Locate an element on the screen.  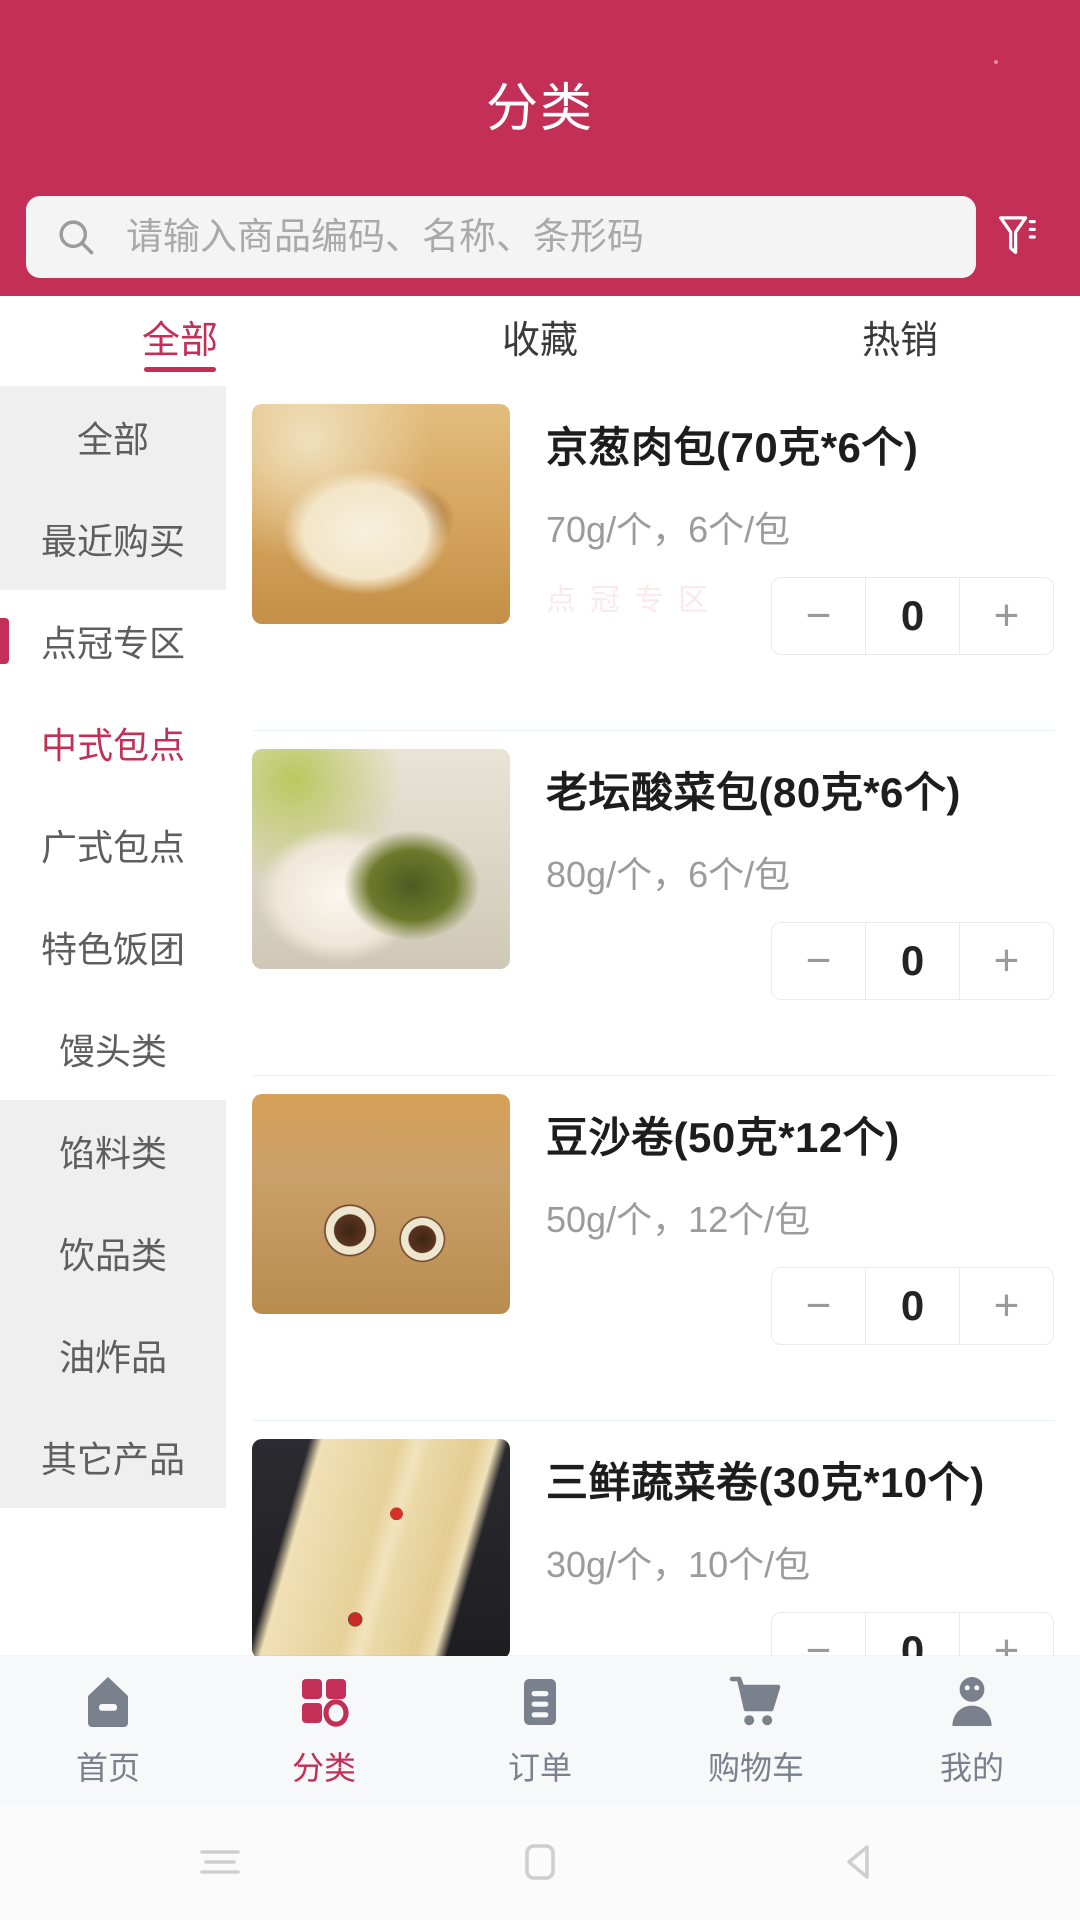
nav-item-label: 我的 is located at coordinates (971, 1768).